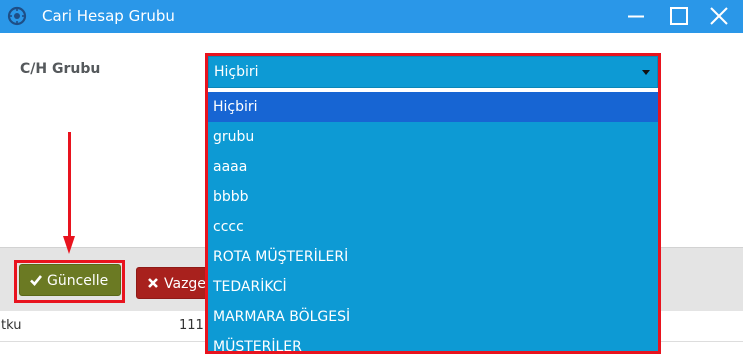 The image size is (743, 358). I want to click on maximize-icon, so click(679, 16).